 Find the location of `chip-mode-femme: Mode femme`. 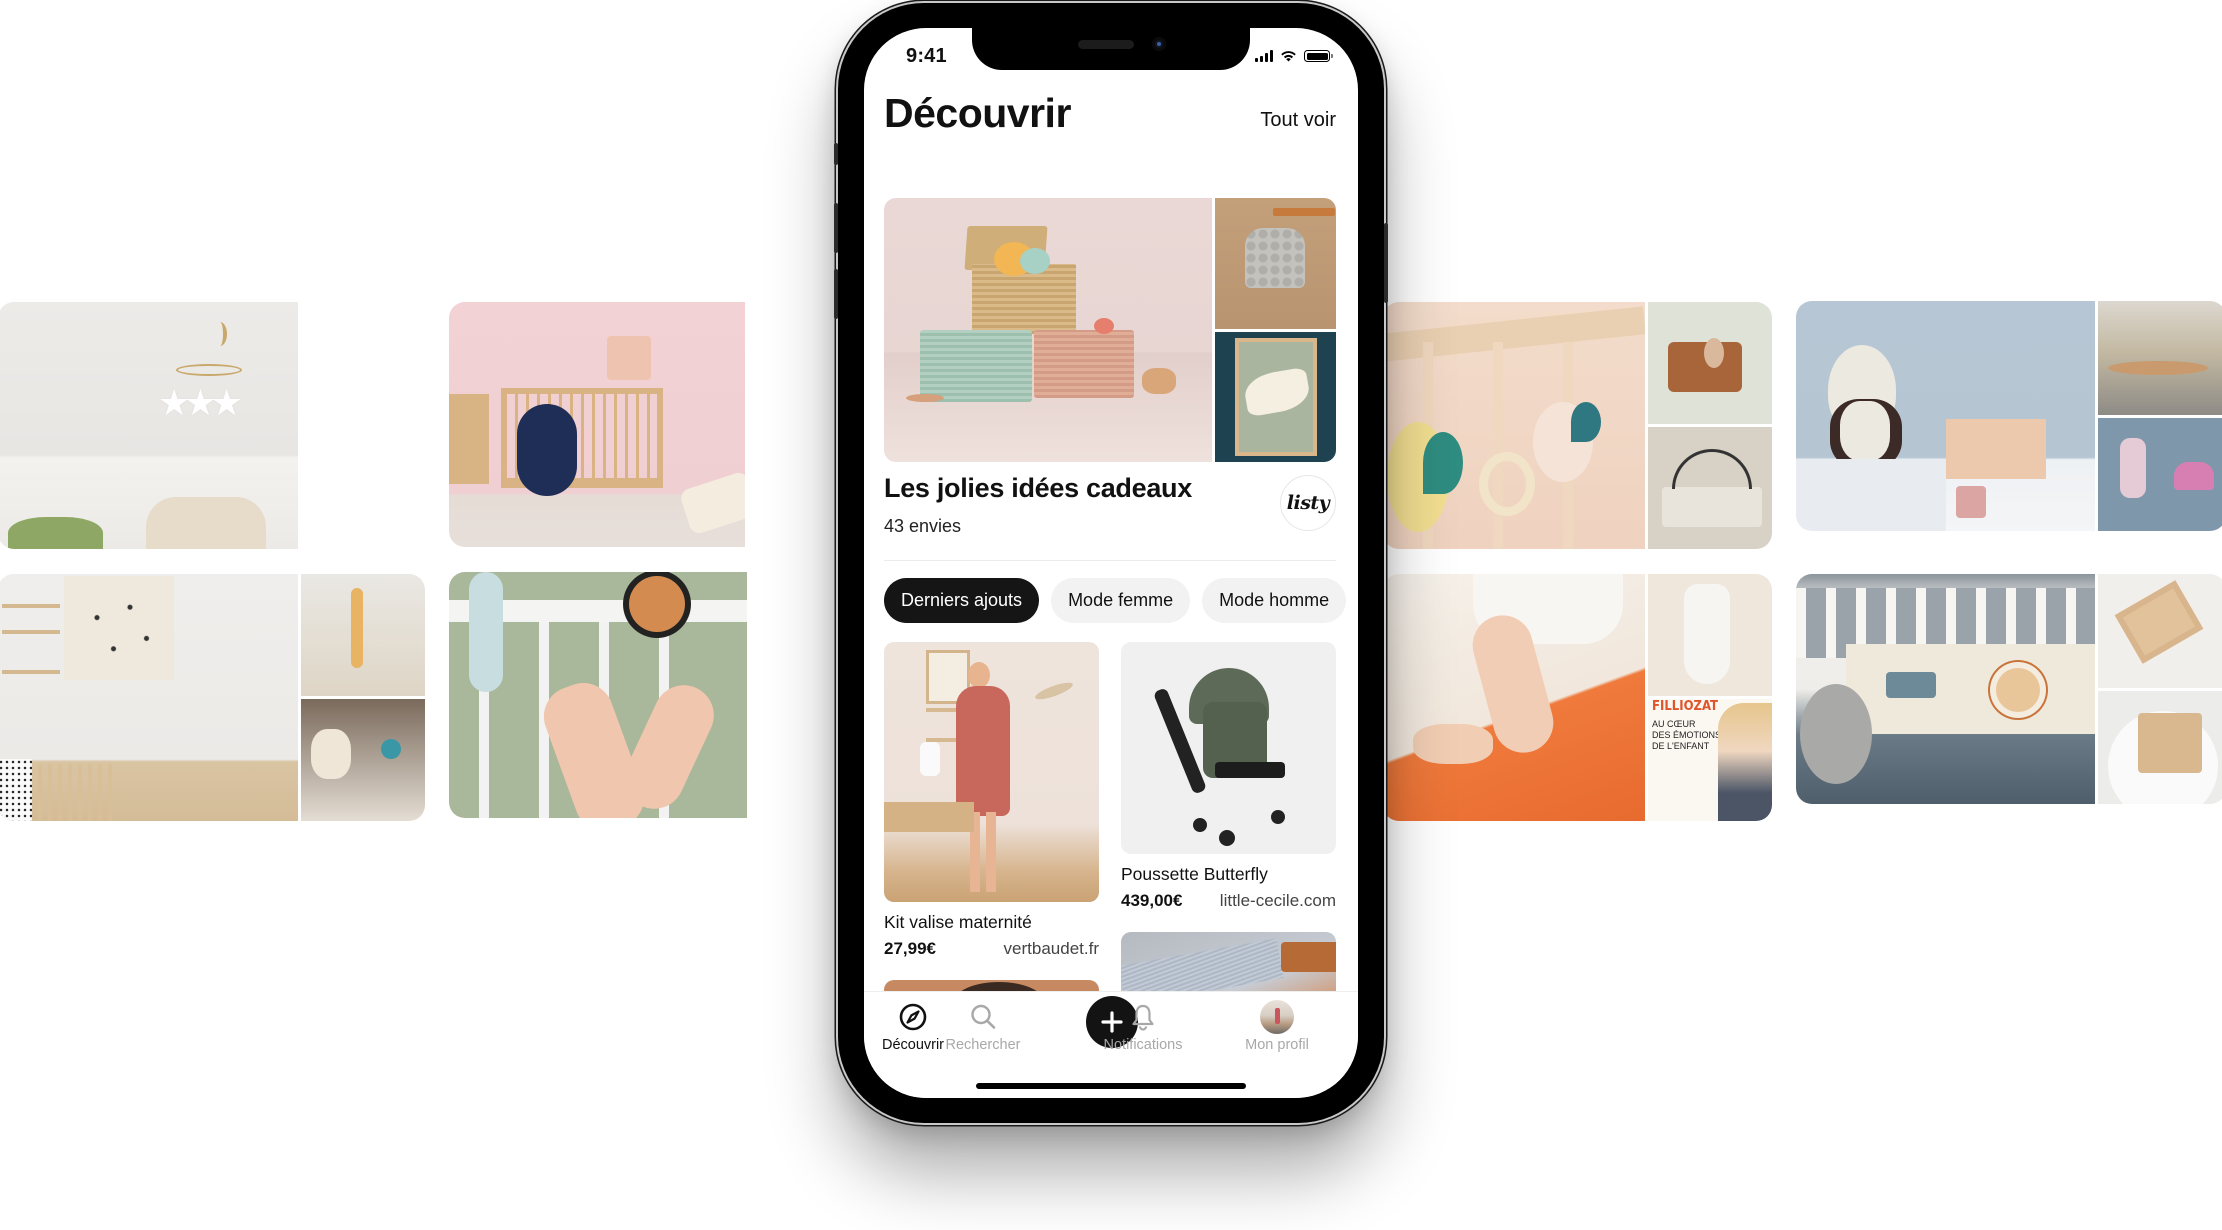

chip-mode-femme: Mode femme is located at coordinates (1121, 600).